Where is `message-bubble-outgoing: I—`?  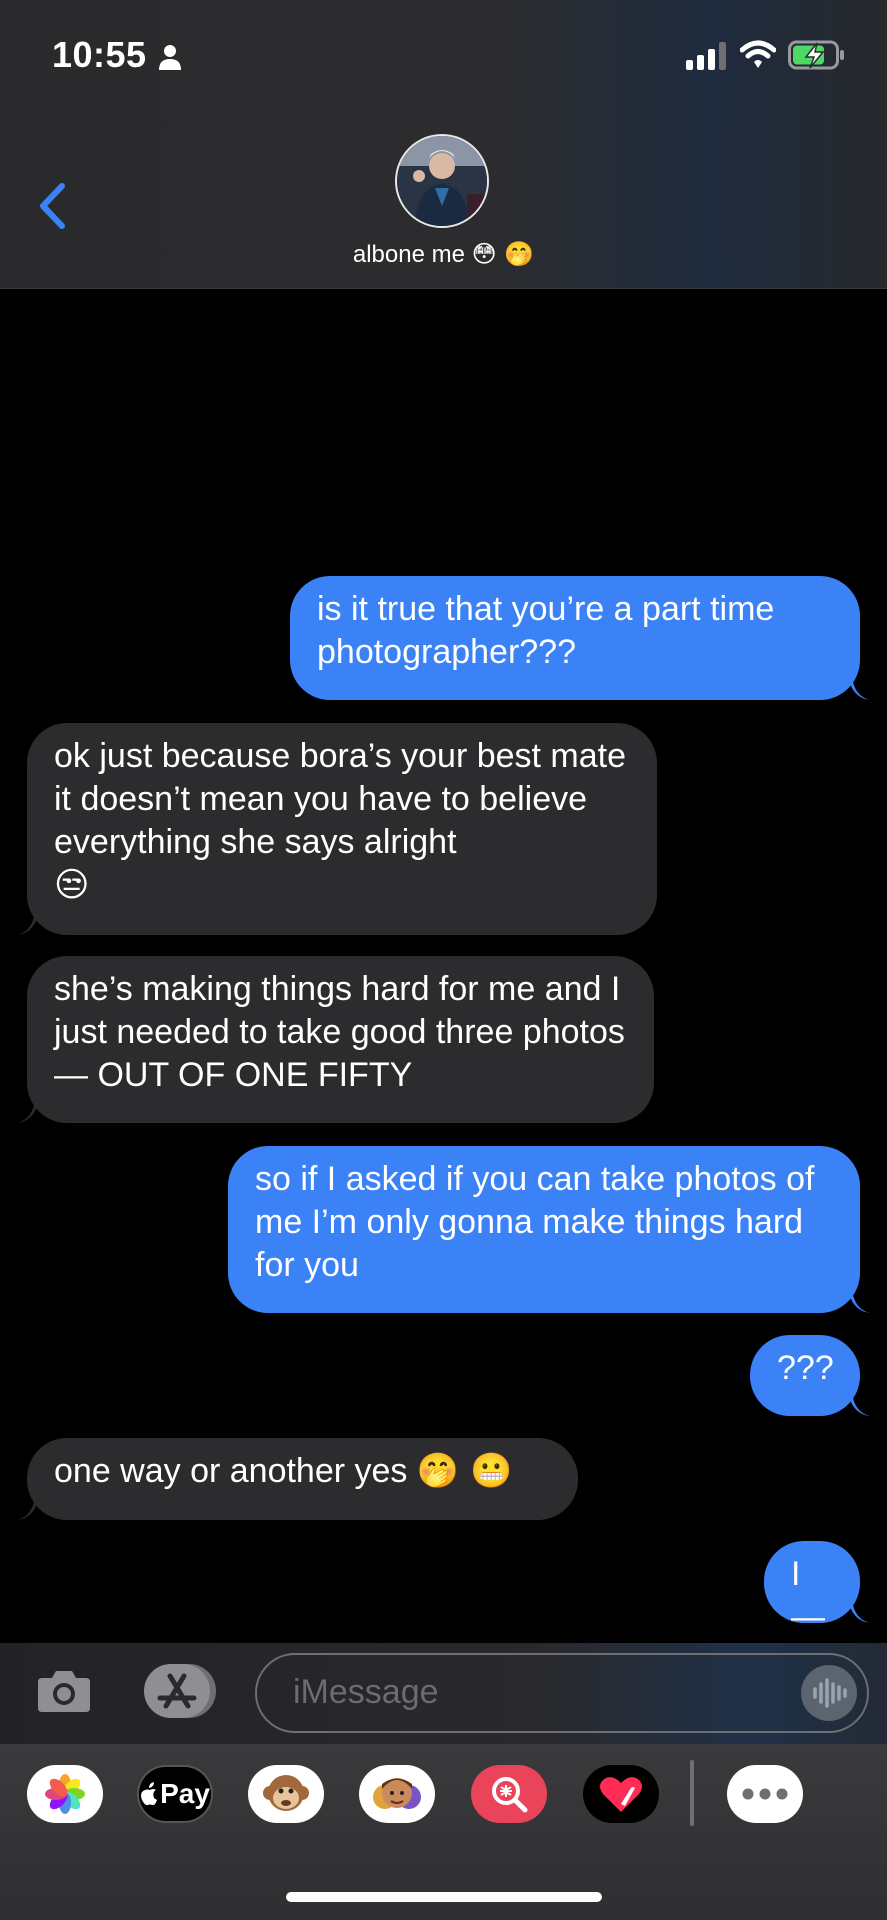 message-bubble-outgoing: I— is located at coordinates (817, 1588).